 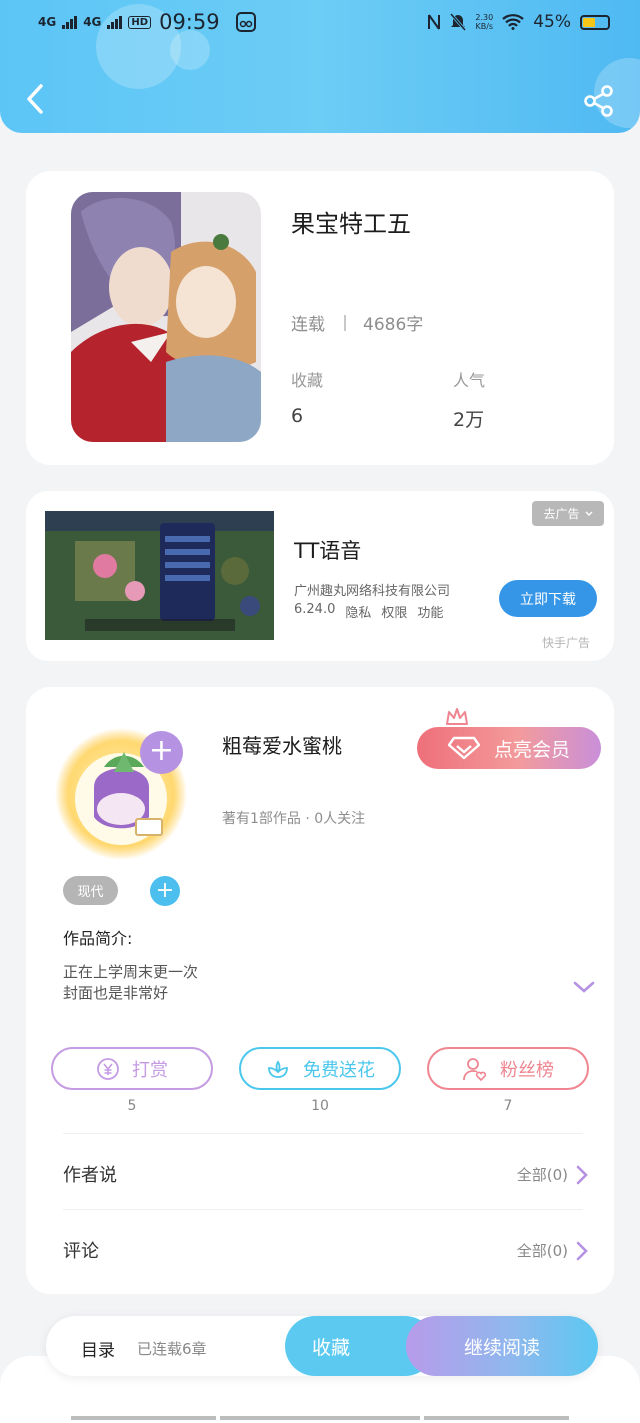 I want to click on book-cover-image, so click(x=166, y=317).